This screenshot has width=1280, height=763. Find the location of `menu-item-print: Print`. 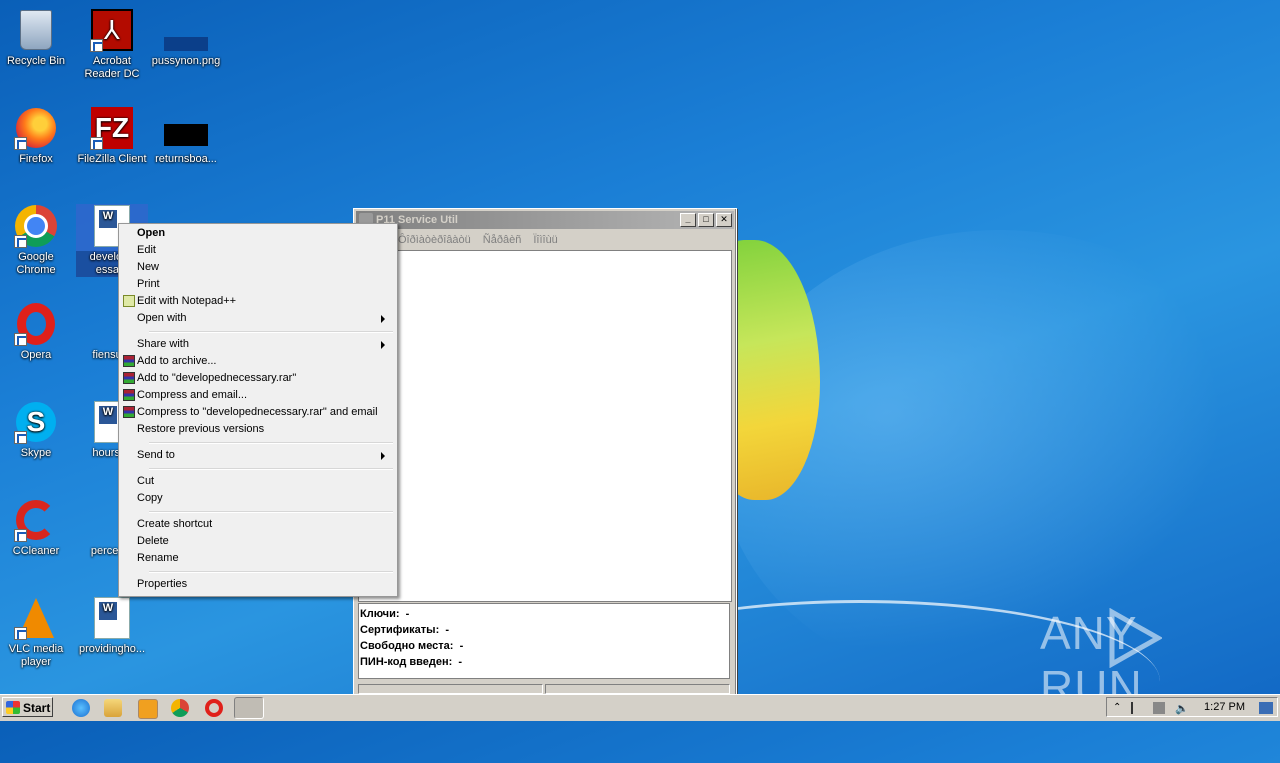

menu-item-print: Print is located at coordinates (257, 284).